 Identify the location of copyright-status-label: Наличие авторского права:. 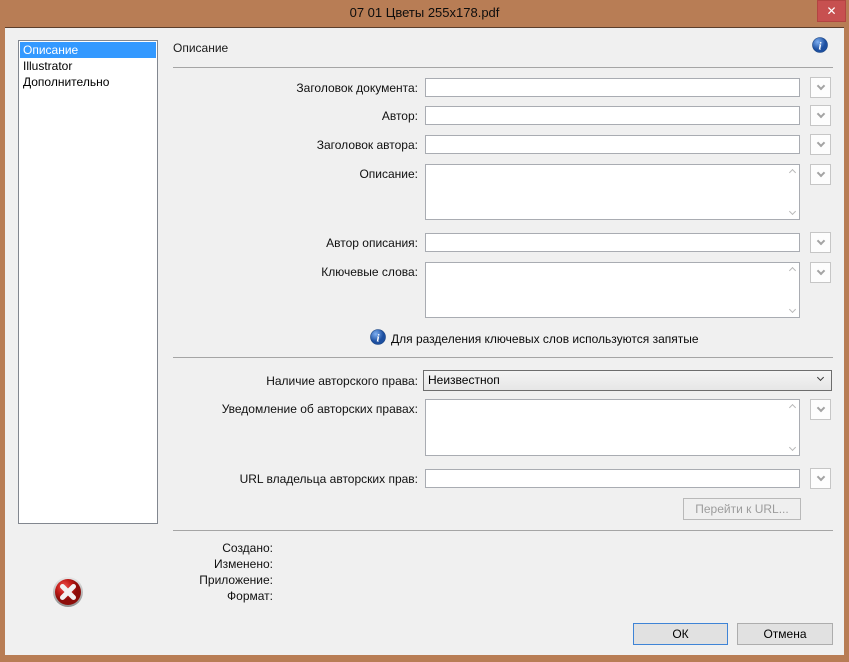
(342, 381).